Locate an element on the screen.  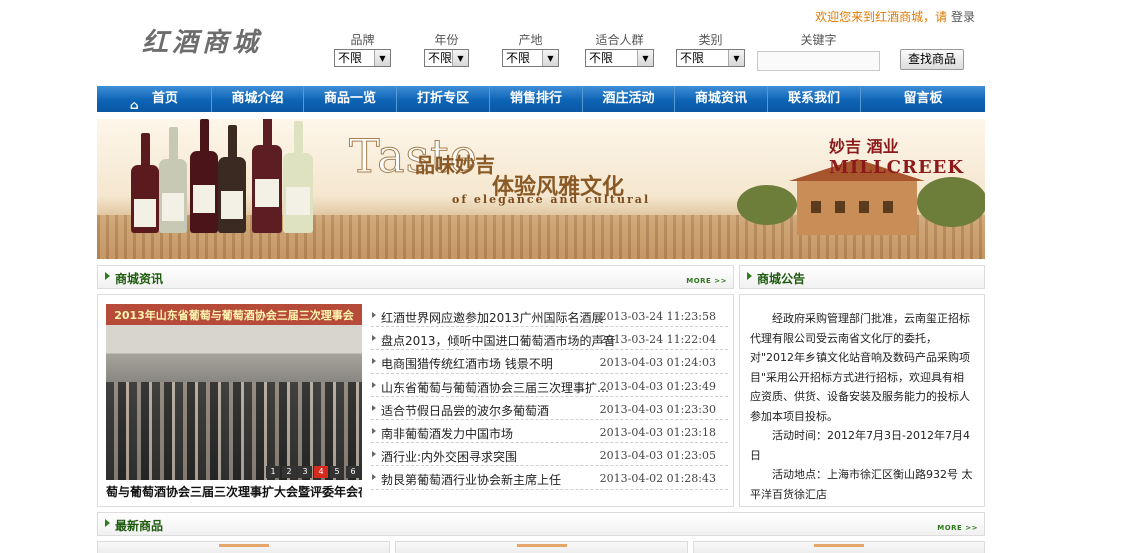
filter-origin: 产地 不限 ▼ is located at coordinates (530, 50).